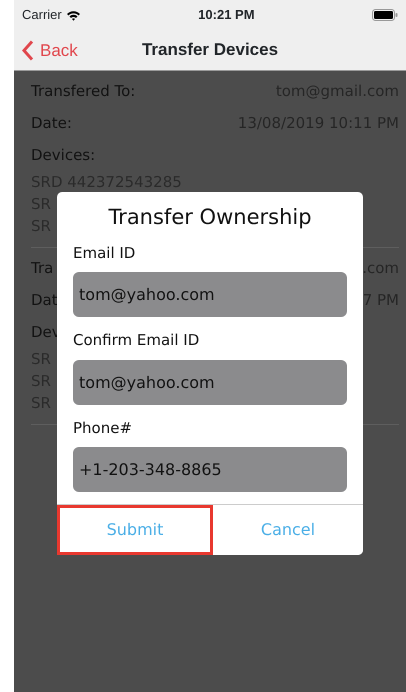 This screenshot has width=406, height=692. What do you see at coordinates (83, 91) in the screenshot?
I see `field-label: Transfered To:` at bounding box center [83, 91].